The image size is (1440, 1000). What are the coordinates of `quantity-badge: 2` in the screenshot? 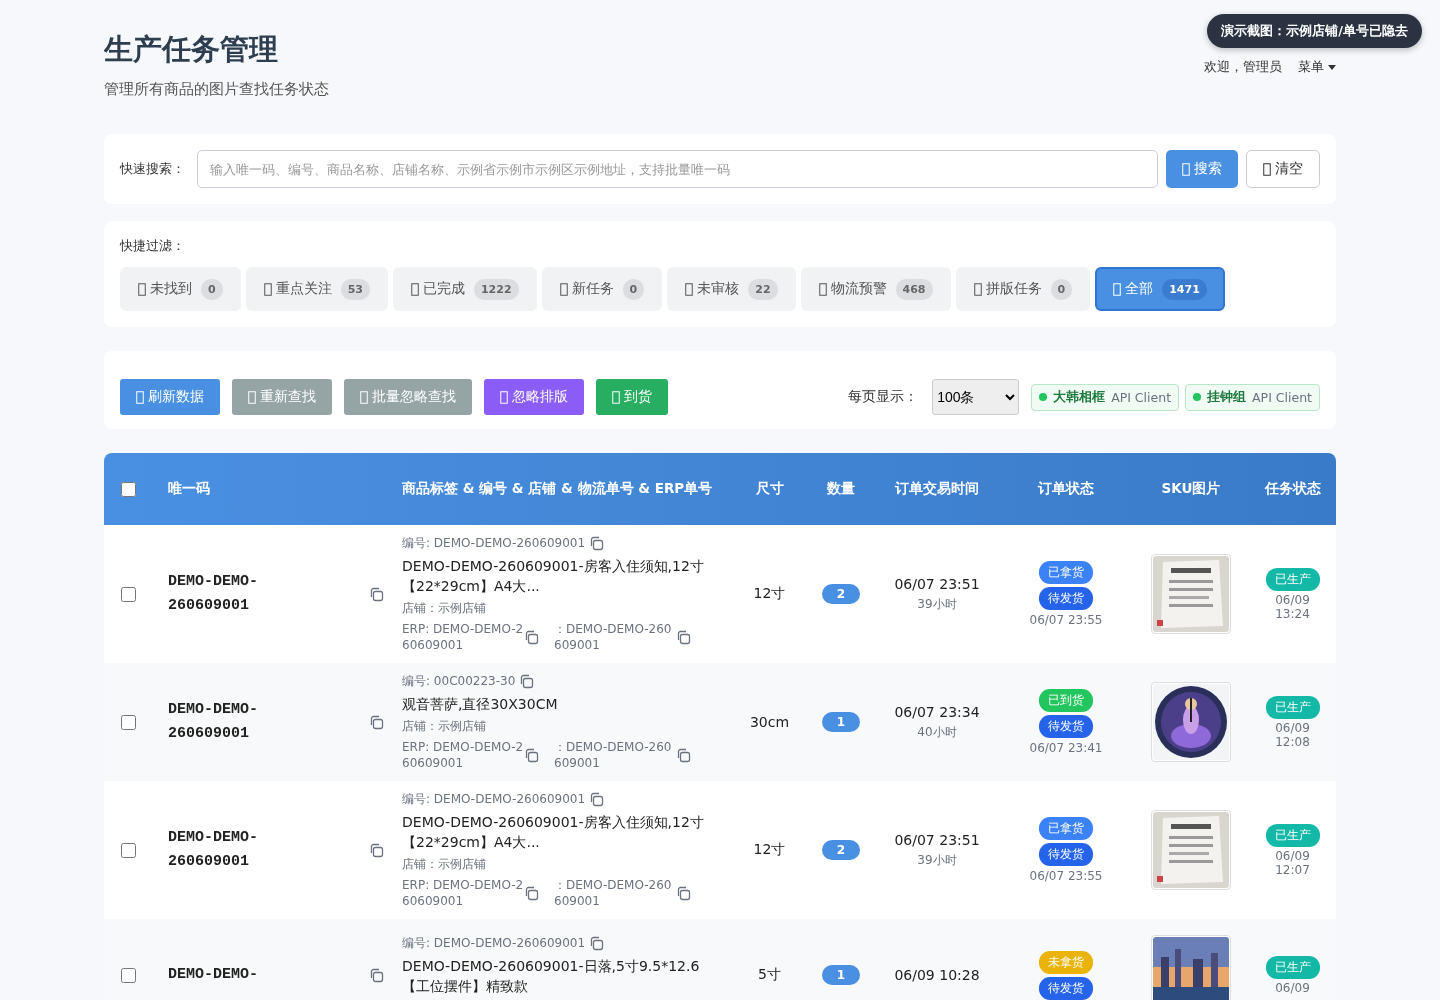 It's located at (841, 850).